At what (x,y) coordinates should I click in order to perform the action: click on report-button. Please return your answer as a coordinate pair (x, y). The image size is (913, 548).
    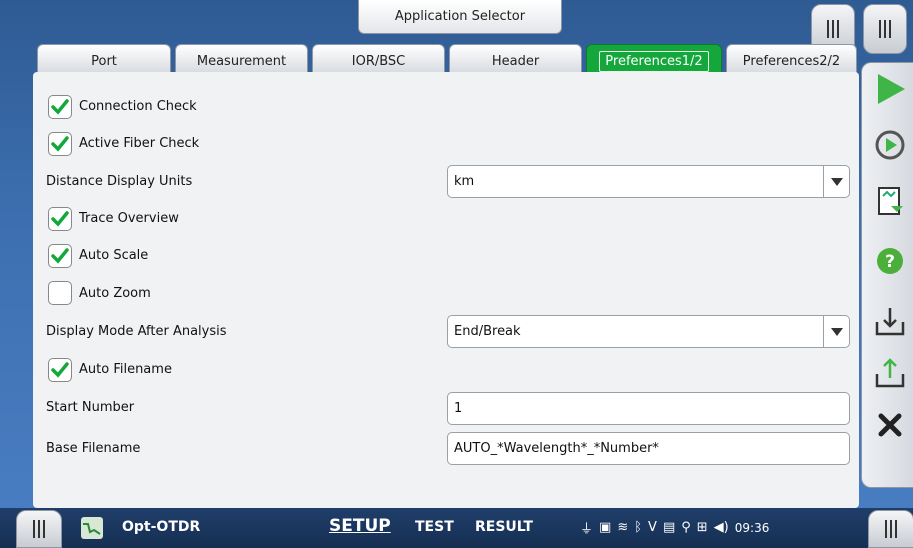
    Looking at the image, I should click on (890, 201).